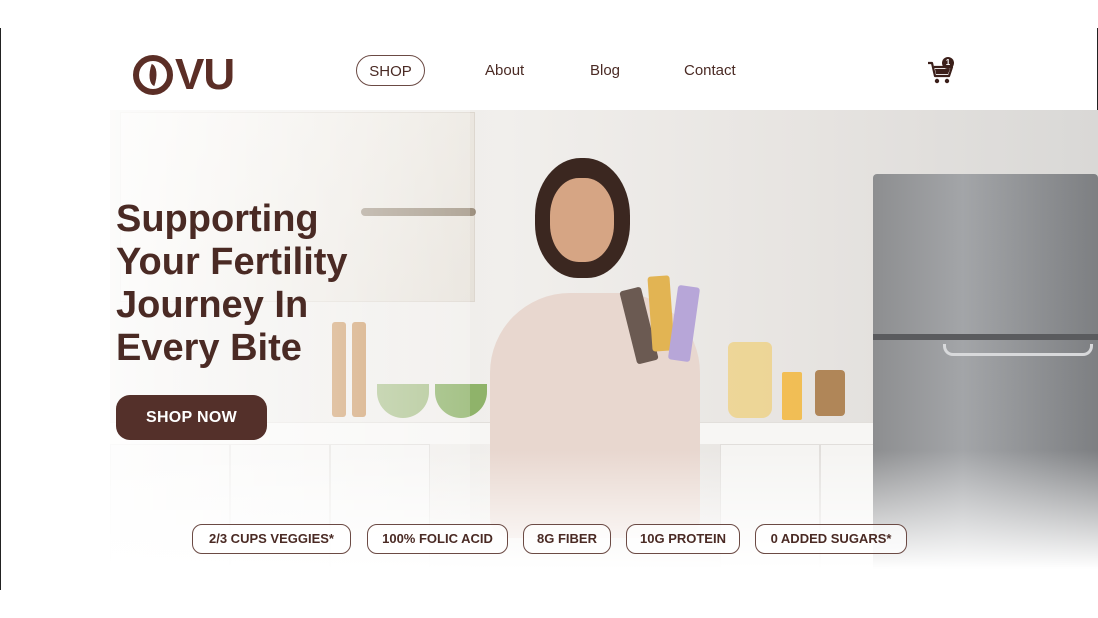 Image resolution: width=1098 pixels, height=618 pixels. I want to click on juice-glass, so click(792, 396).